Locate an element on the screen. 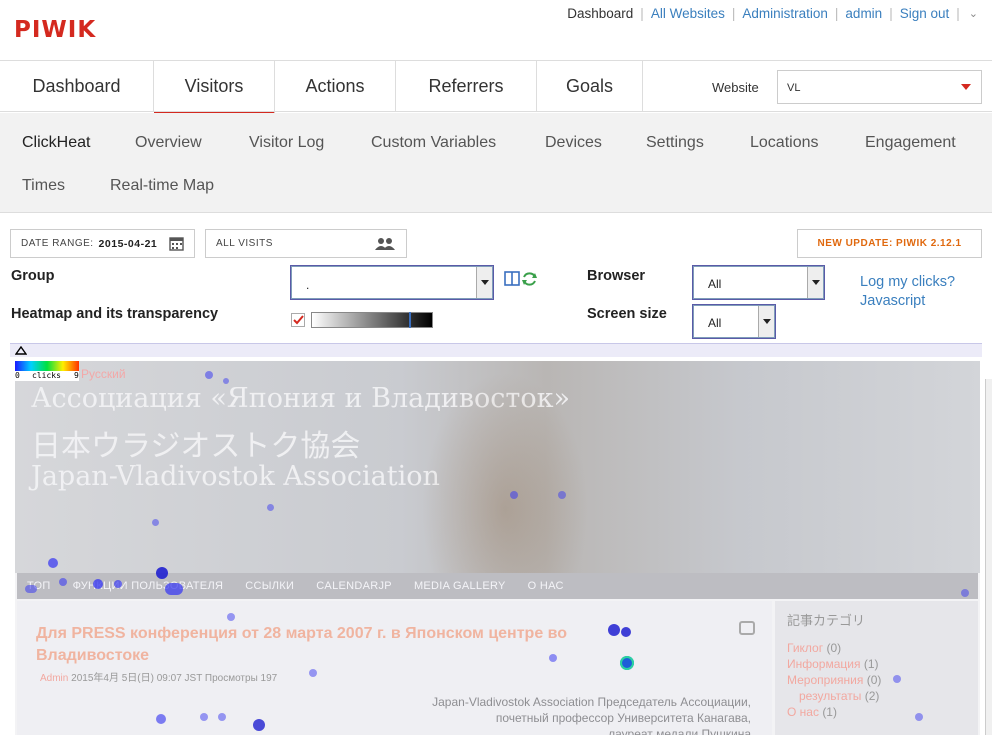 Image resolution: width=992 pixels, height=735 pixels. transparency-slider is located at coordinates (372, 320).